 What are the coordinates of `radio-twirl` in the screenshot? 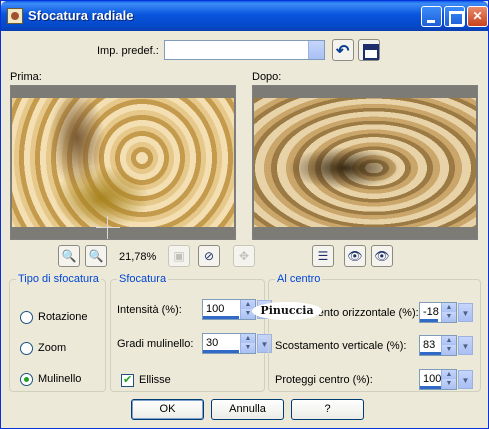 It's located at (26, 379).